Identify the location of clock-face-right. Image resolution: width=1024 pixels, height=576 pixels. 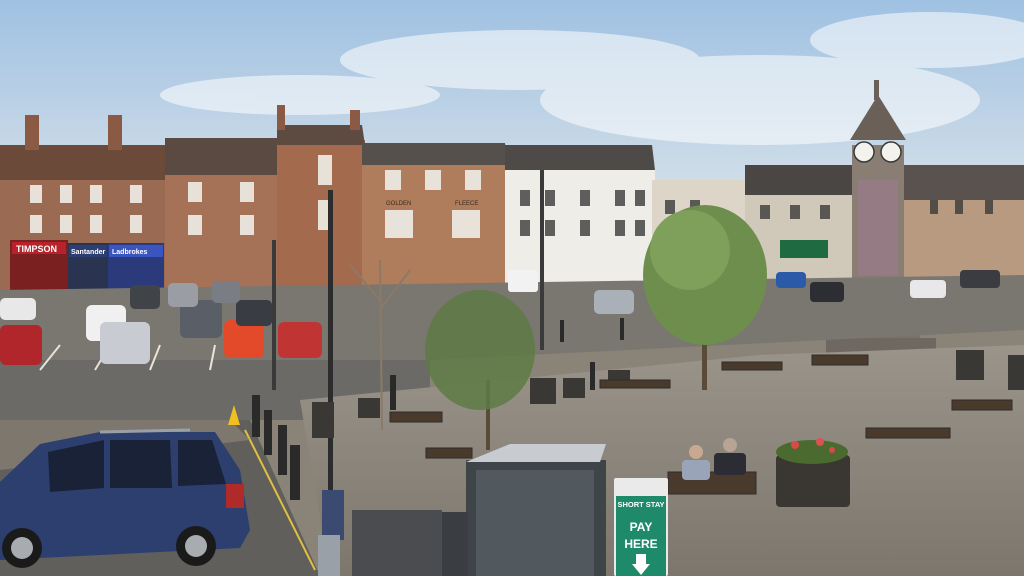
(891, 152).